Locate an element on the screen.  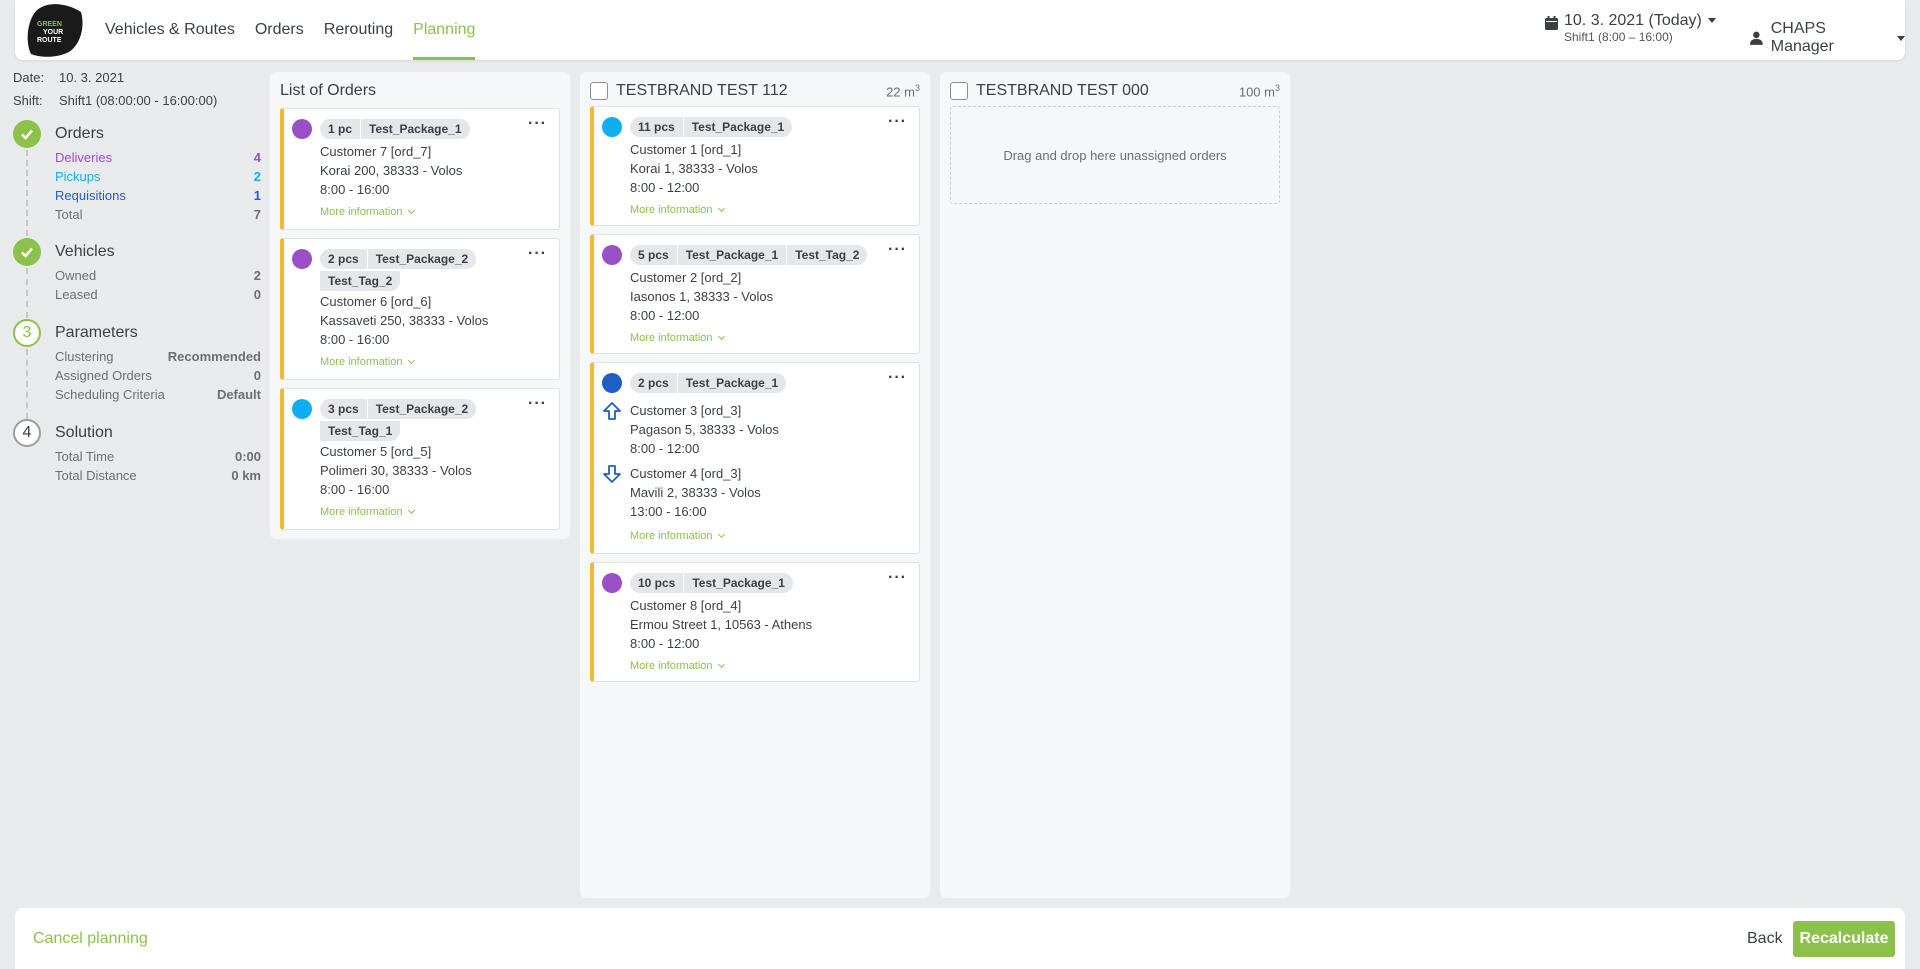
package-tag: Test_Package_1 is located at coordinates (731, 255).